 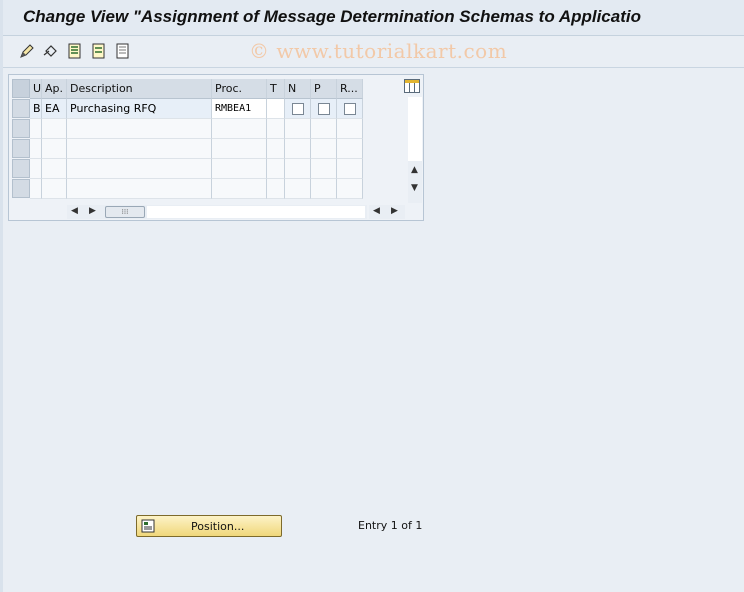 I want to click on column-header-t: T, so click(x=276, y=89).